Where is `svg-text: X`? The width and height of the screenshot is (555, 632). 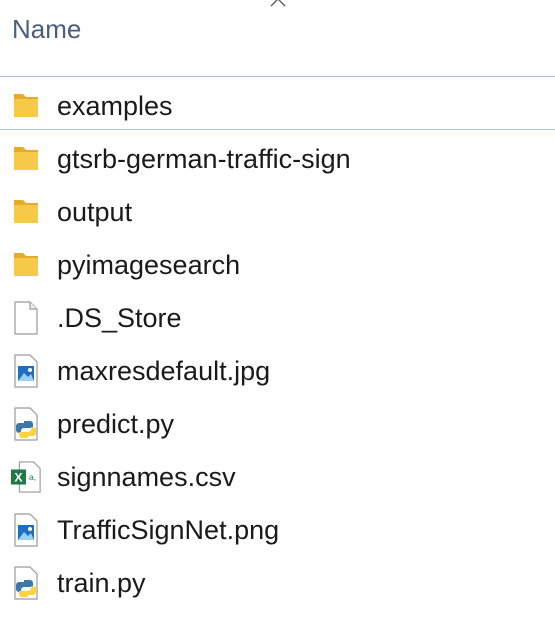
svg-text: X is located at coordinates (18, 478).